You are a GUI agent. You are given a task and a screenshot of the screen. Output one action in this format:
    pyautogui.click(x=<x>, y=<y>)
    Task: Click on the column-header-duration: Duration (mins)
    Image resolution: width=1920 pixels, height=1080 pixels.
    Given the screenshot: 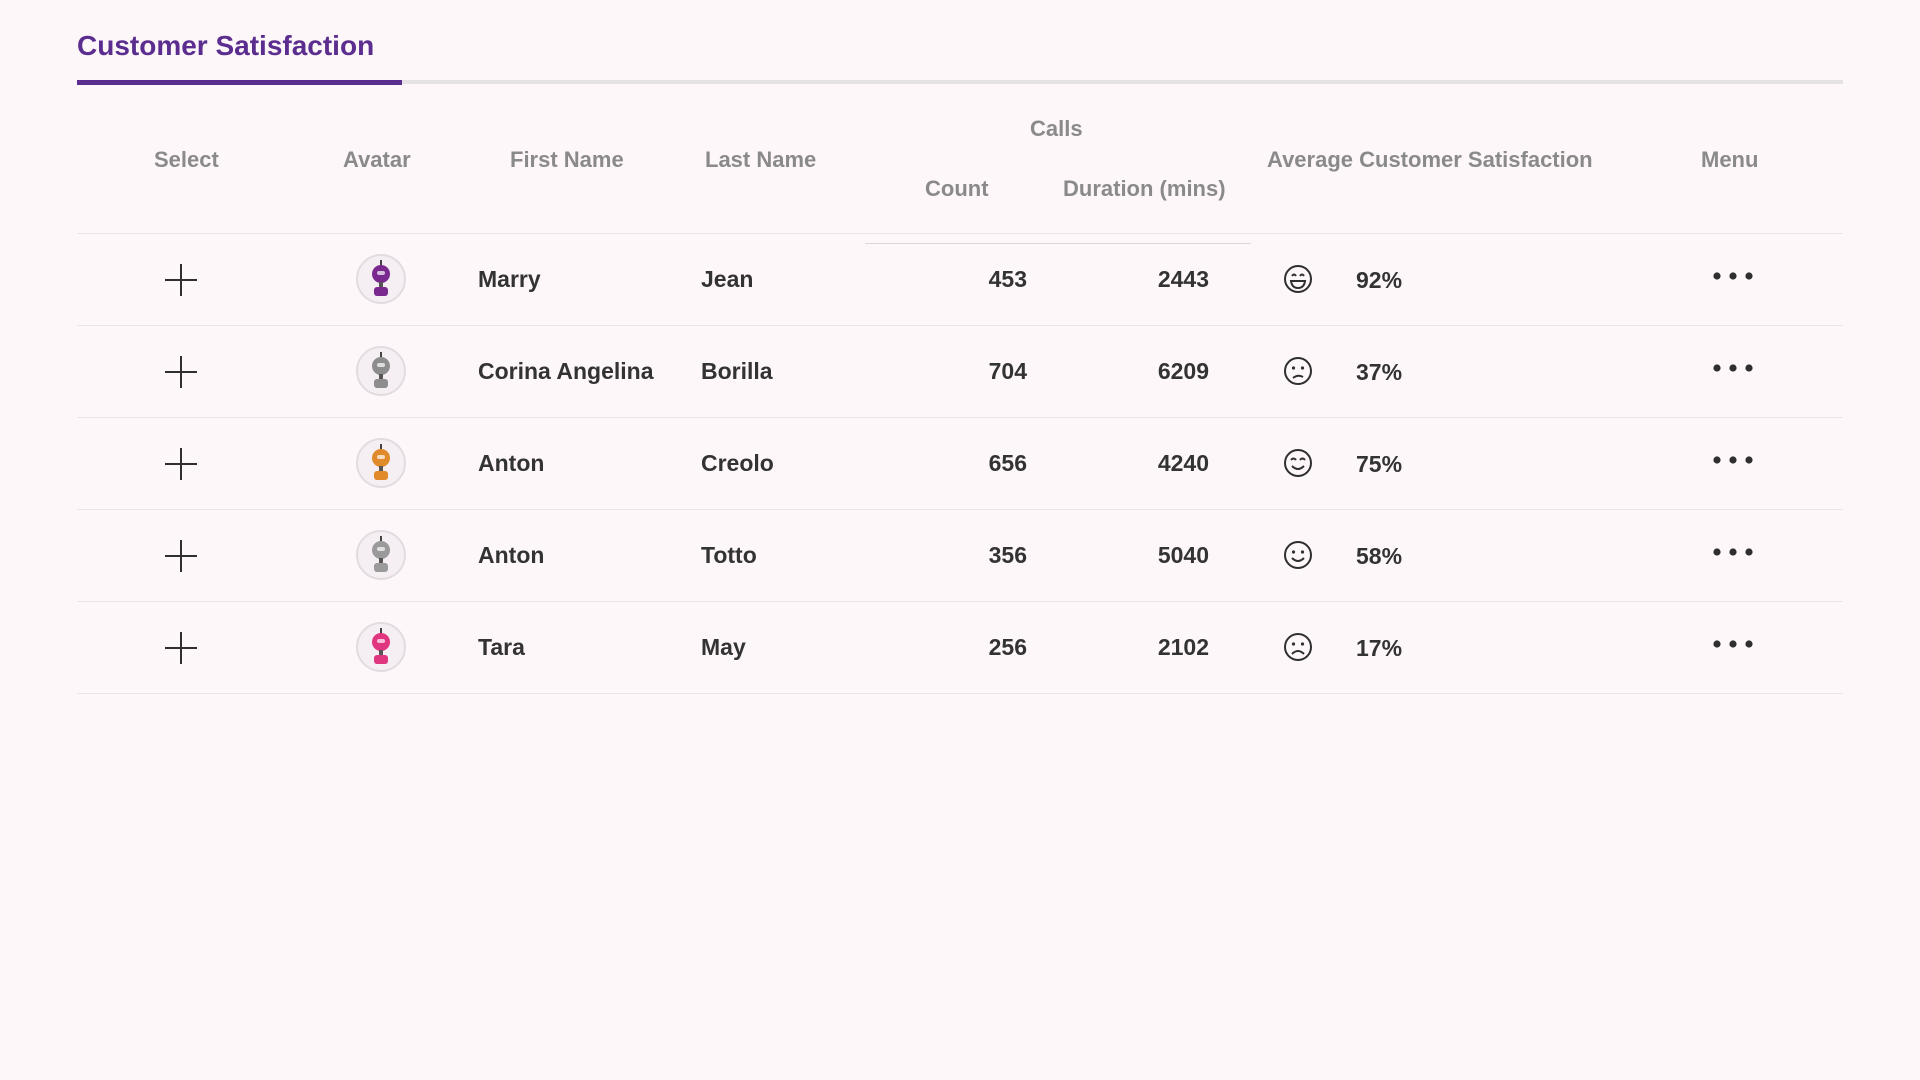 What is the action you would take?
    pyautogui.click(x=1144, y=189)
    